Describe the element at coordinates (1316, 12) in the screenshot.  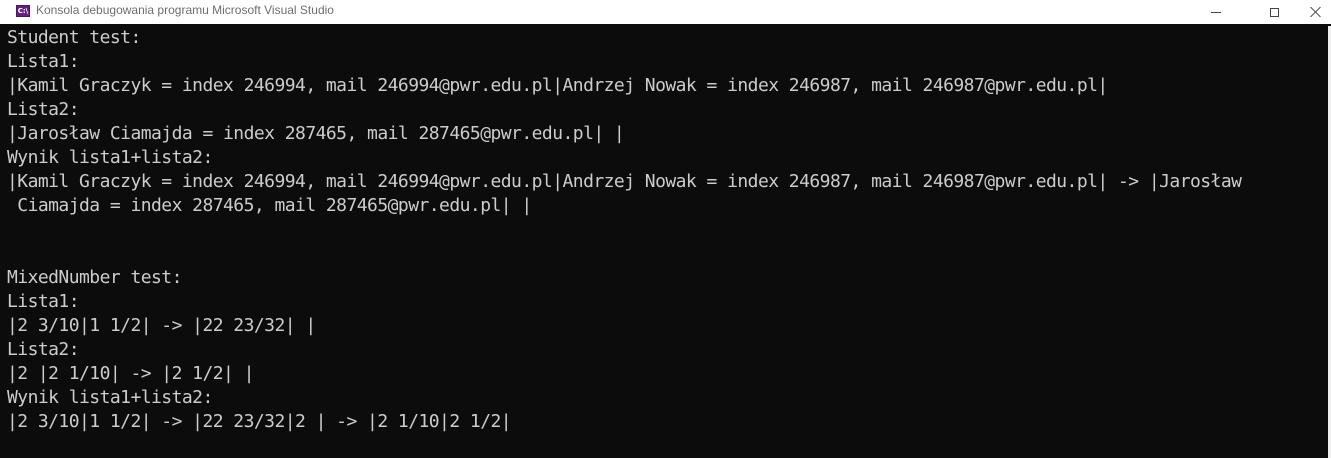
I see `close-icon` at that location.